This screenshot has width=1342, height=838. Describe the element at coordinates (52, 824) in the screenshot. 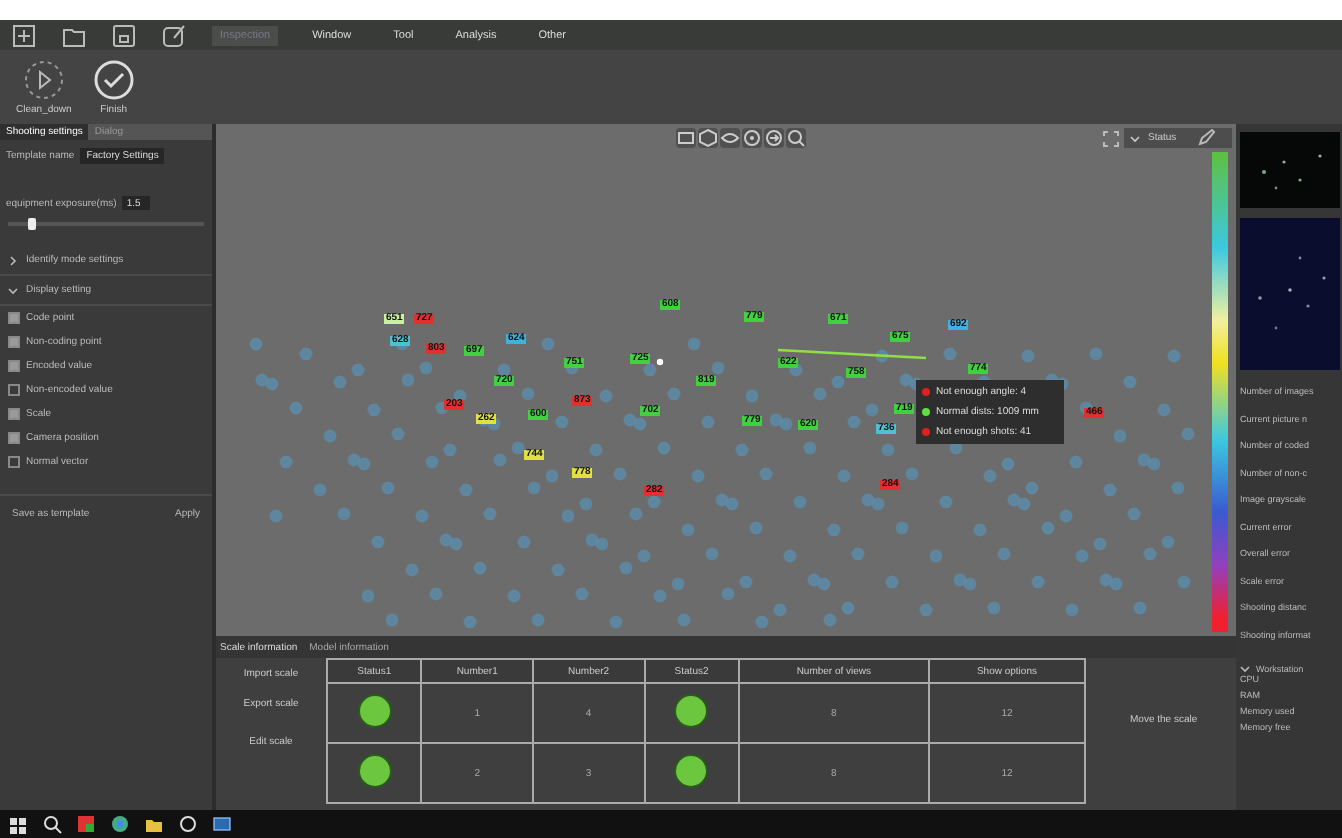

I see `search-icon` at that location.